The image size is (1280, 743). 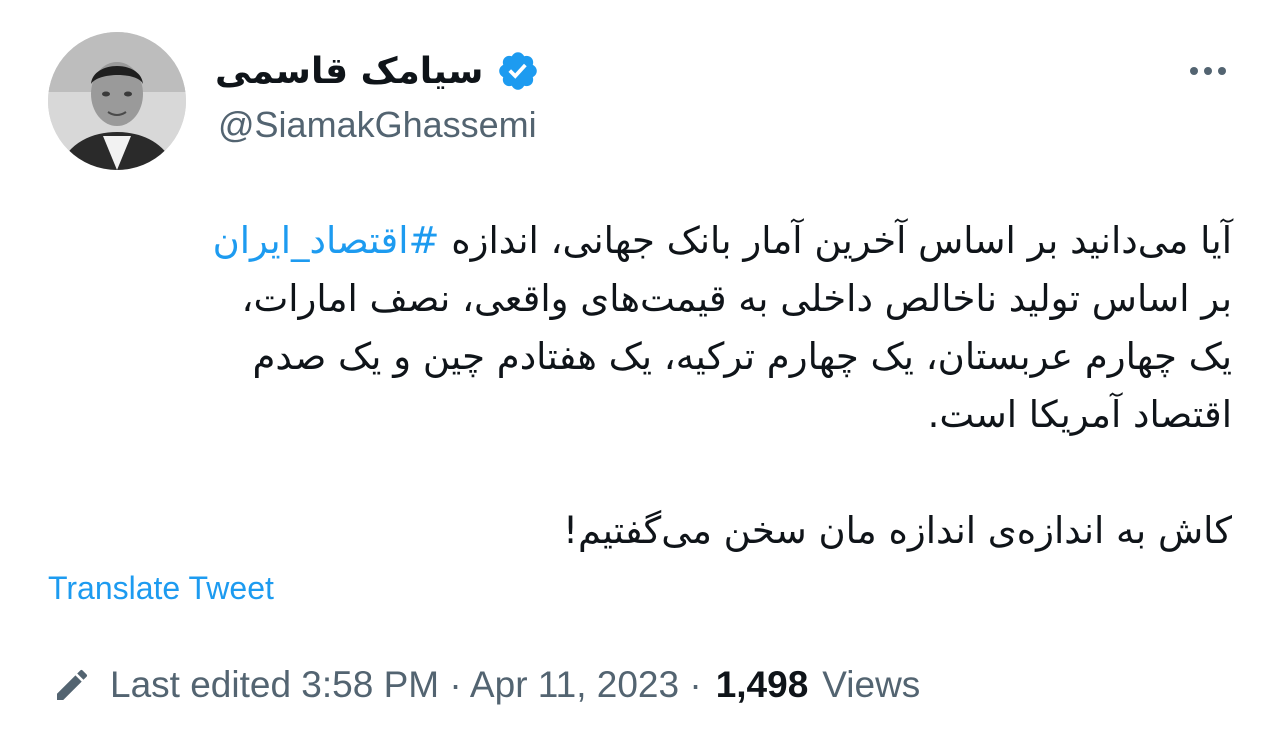 What do you see at coordinates (117, 101) in the screenshot?
I see `avatar` at bounding box center [117, 101].